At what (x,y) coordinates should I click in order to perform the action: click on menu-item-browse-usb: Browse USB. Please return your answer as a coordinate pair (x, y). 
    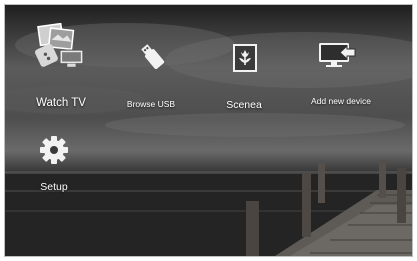
    Looking at the image, I should click on (151, 69).